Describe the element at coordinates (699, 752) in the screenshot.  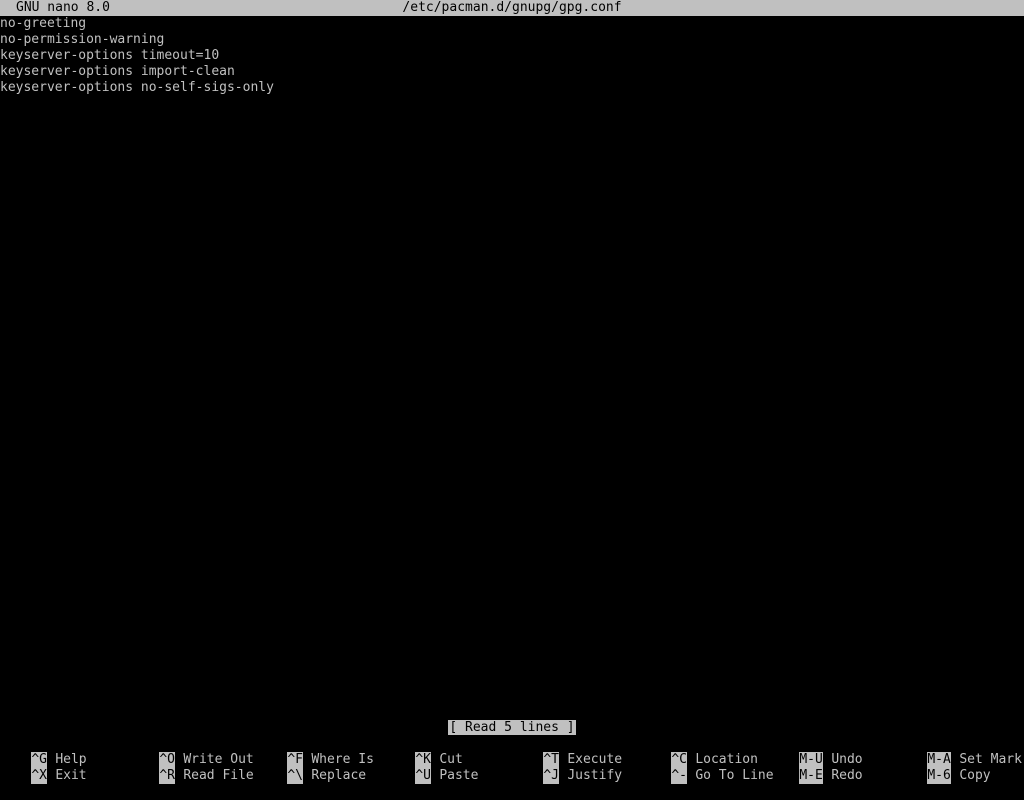
I see `shortcut-location: ^C Location` at that location.